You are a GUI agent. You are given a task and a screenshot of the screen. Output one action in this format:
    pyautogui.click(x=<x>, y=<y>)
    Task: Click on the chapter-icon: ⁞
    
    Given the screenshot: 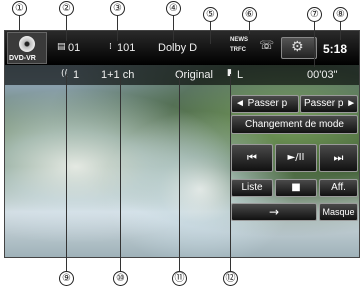 What is the action you would take?
    pyautogui.click(x=110, y=47)
    